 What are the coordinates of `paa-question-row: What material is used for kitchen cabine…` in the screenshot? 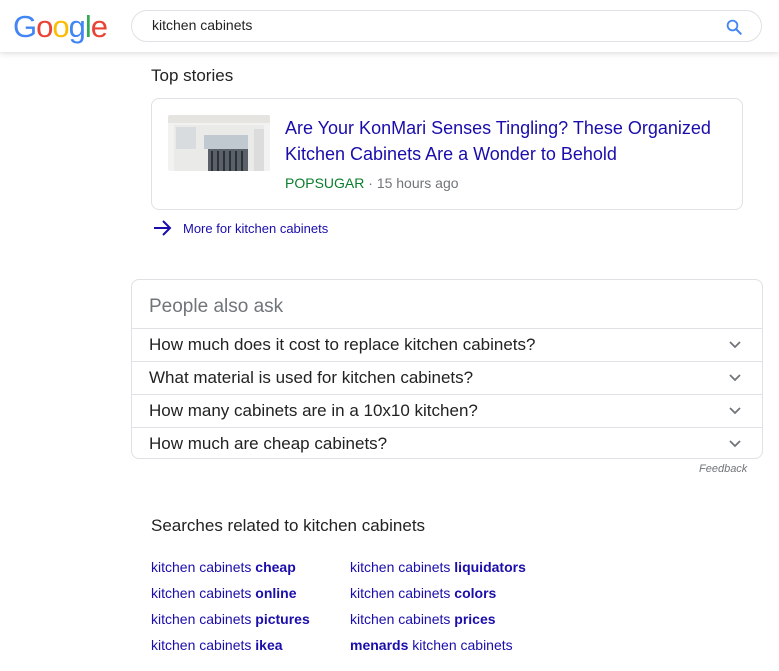 It's located at (447, 377).